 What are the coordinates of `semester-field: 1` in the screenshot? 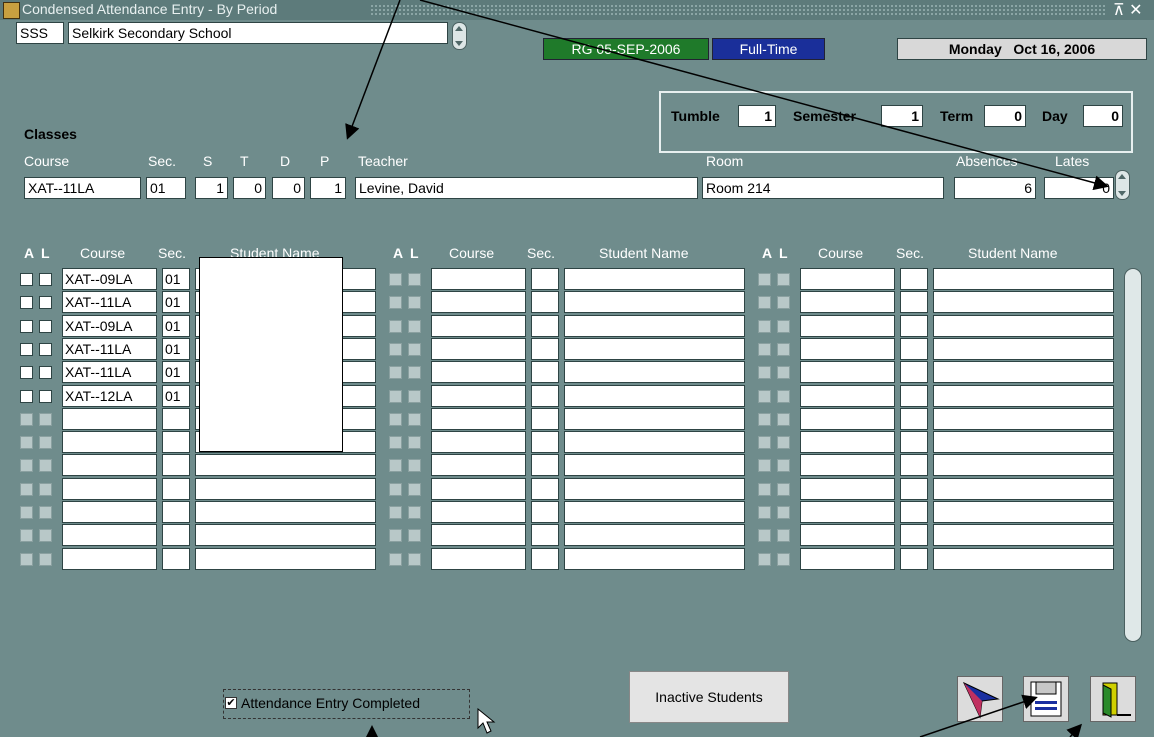 It's located at (902, 116).